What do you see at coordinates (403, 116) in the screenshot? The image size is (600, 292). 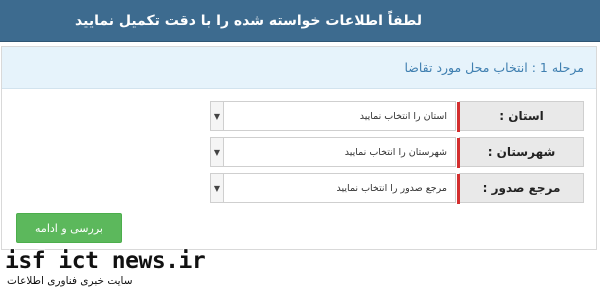 I see `province-select-value: استان را انتخاب نمایید` at bounding box center [403, 116].